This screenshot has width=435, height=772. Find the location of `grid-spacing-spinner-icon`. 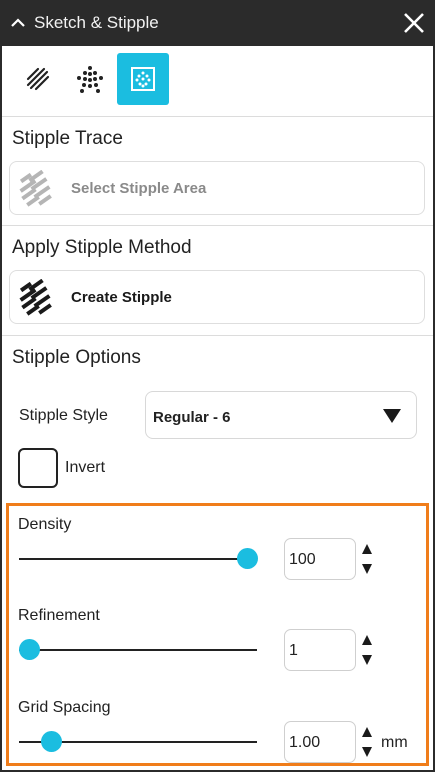

grid-spacing-spinner-icon is located at coordinates (367, 742).